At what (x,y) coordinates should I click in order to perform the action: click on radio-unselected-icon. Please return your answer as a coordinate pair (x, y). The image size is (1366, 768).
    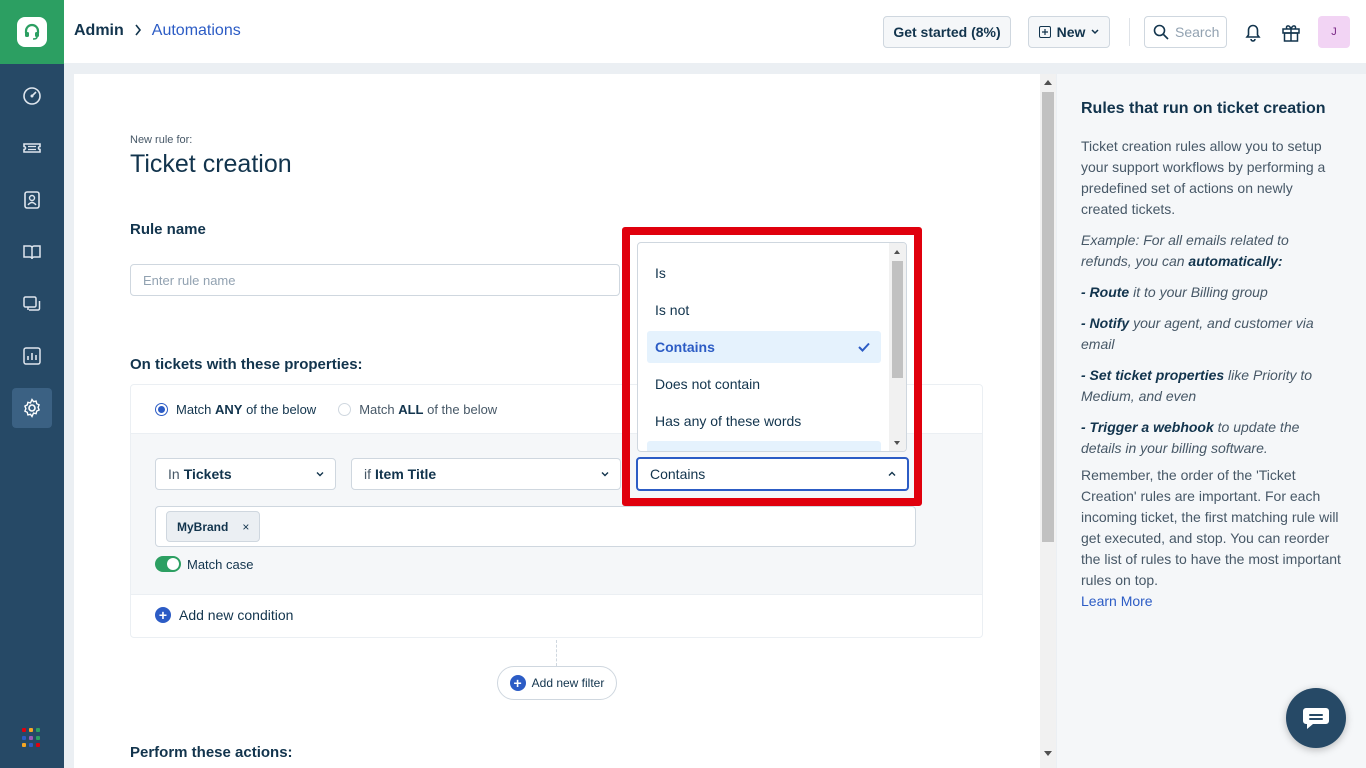
    Looking at the image, I should click on (345, 409).